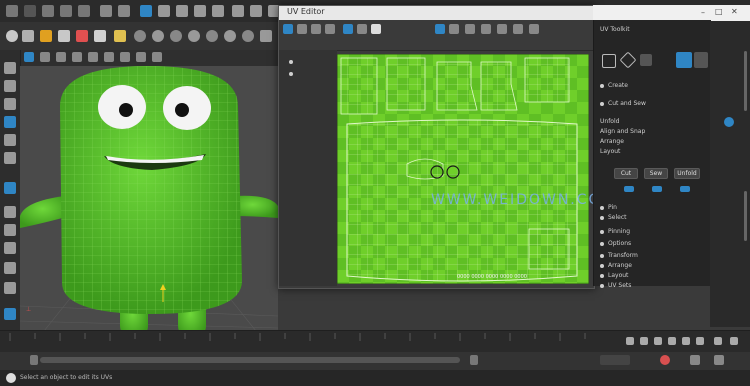  I want to click on bezier-tool-icon, so click(28, 36).